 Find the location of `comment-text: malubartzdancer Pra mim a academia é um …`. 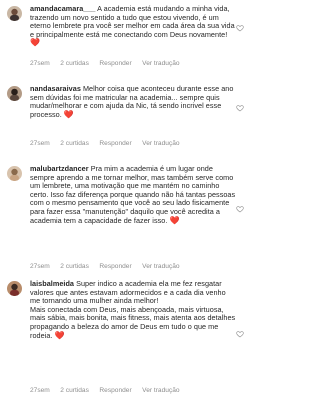

comment-text: malubartzdancer Pra mim a academia é um … is located at coordinates (133, 194).